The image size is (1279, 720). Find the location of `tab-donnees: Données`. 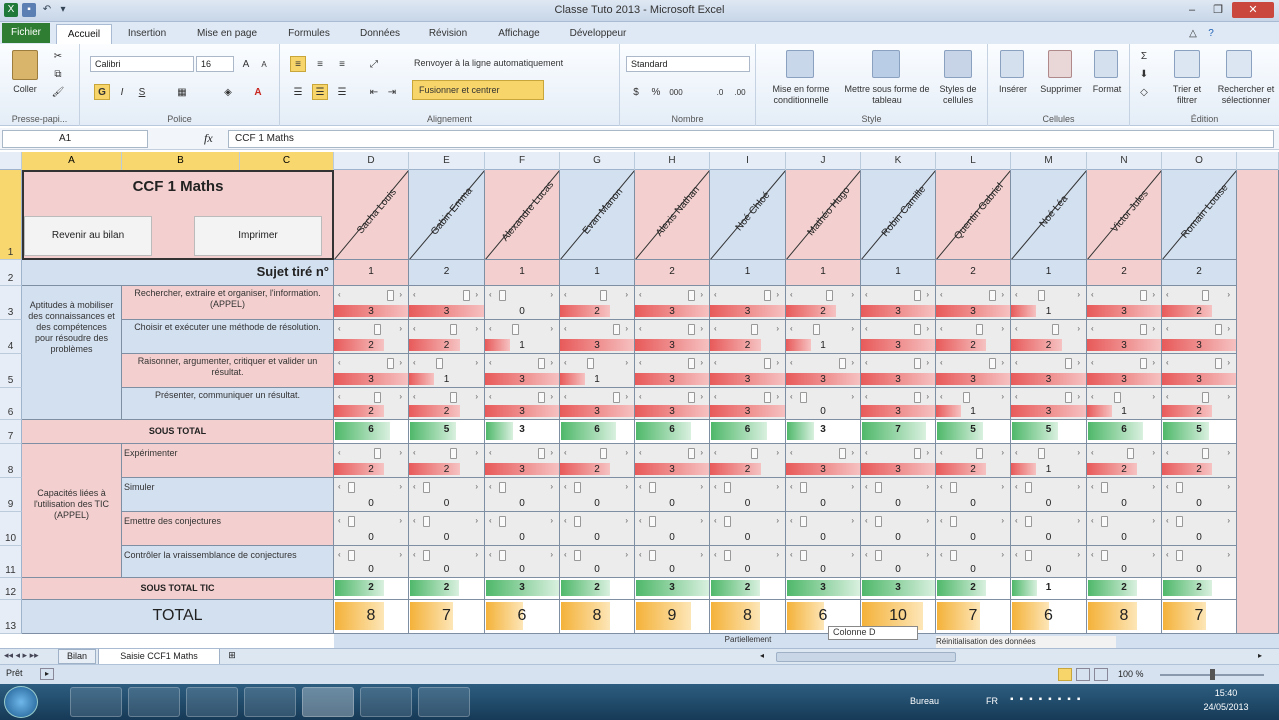

tab-donnees: Données is located at coordinates (380, 34).